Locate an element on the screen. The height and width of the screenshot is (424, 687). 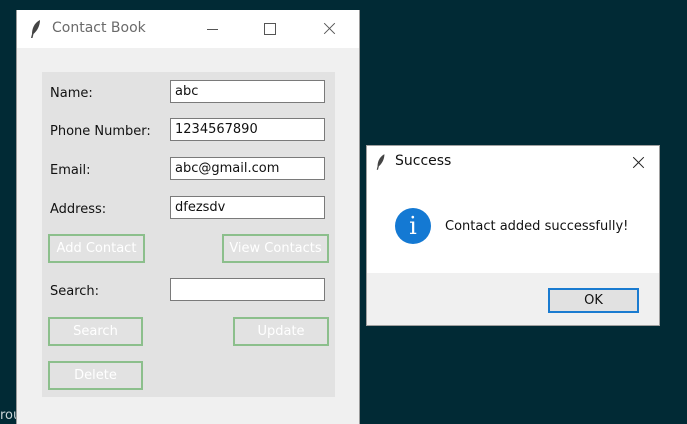
view-contacts-button: View Contacts is located at coordinates (275, 248).